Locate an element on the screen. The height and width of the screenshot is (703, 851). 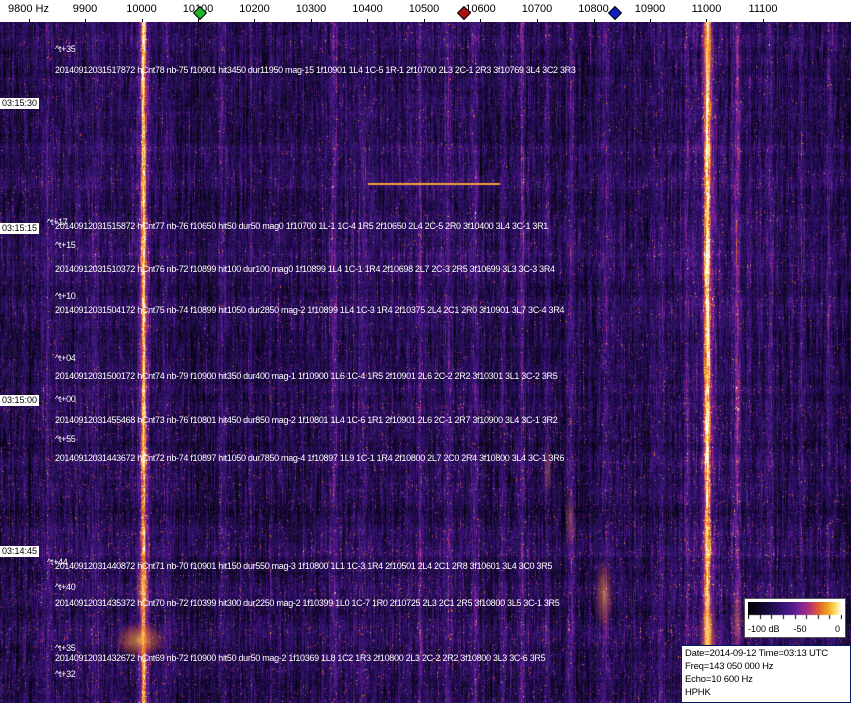
info-line: HPHK is located at coordinates (698, 692).